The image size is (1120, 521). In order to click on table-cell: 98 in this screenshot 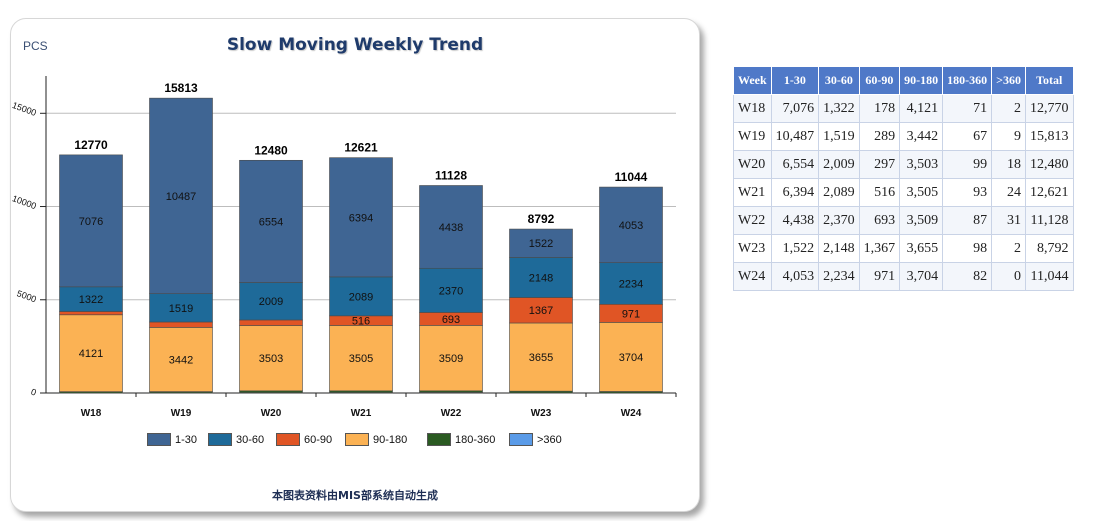, I will do `click(967, 248)`.